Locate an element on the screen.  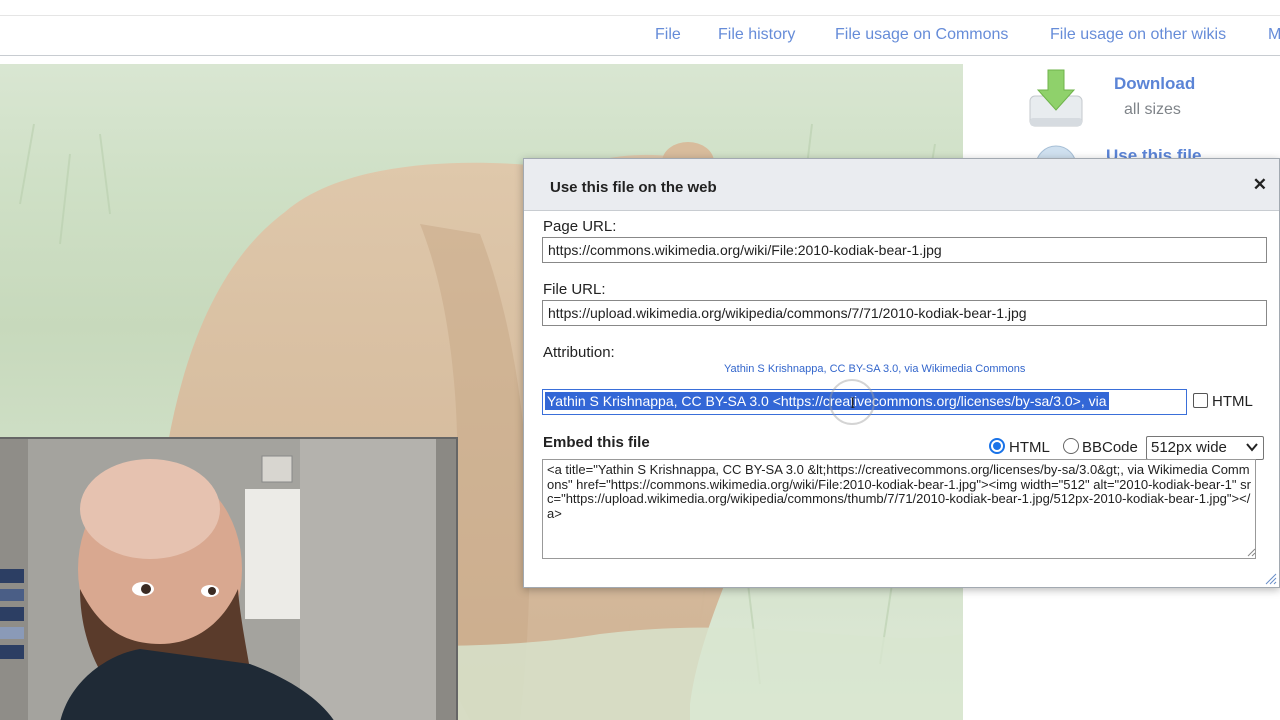
tab-more: M is located at coordinates (1274, 35).